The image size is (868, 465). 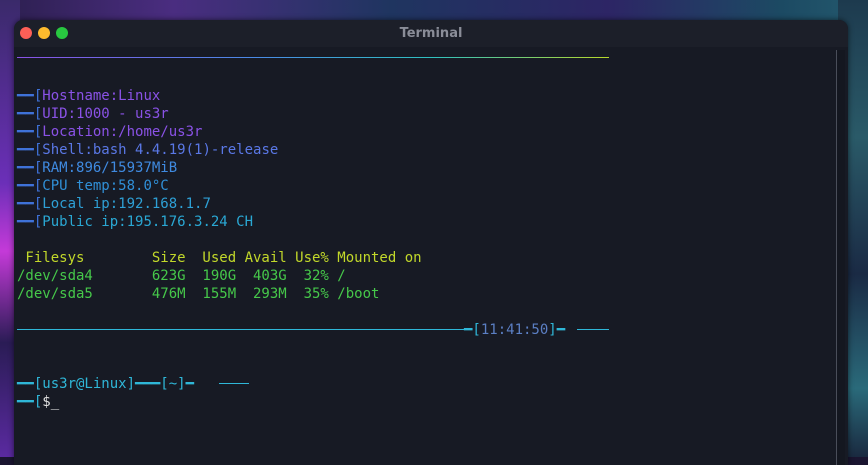 I want to click on info-line-hostname: ━━[Hostname:Linux, so click(x=89, y=96).